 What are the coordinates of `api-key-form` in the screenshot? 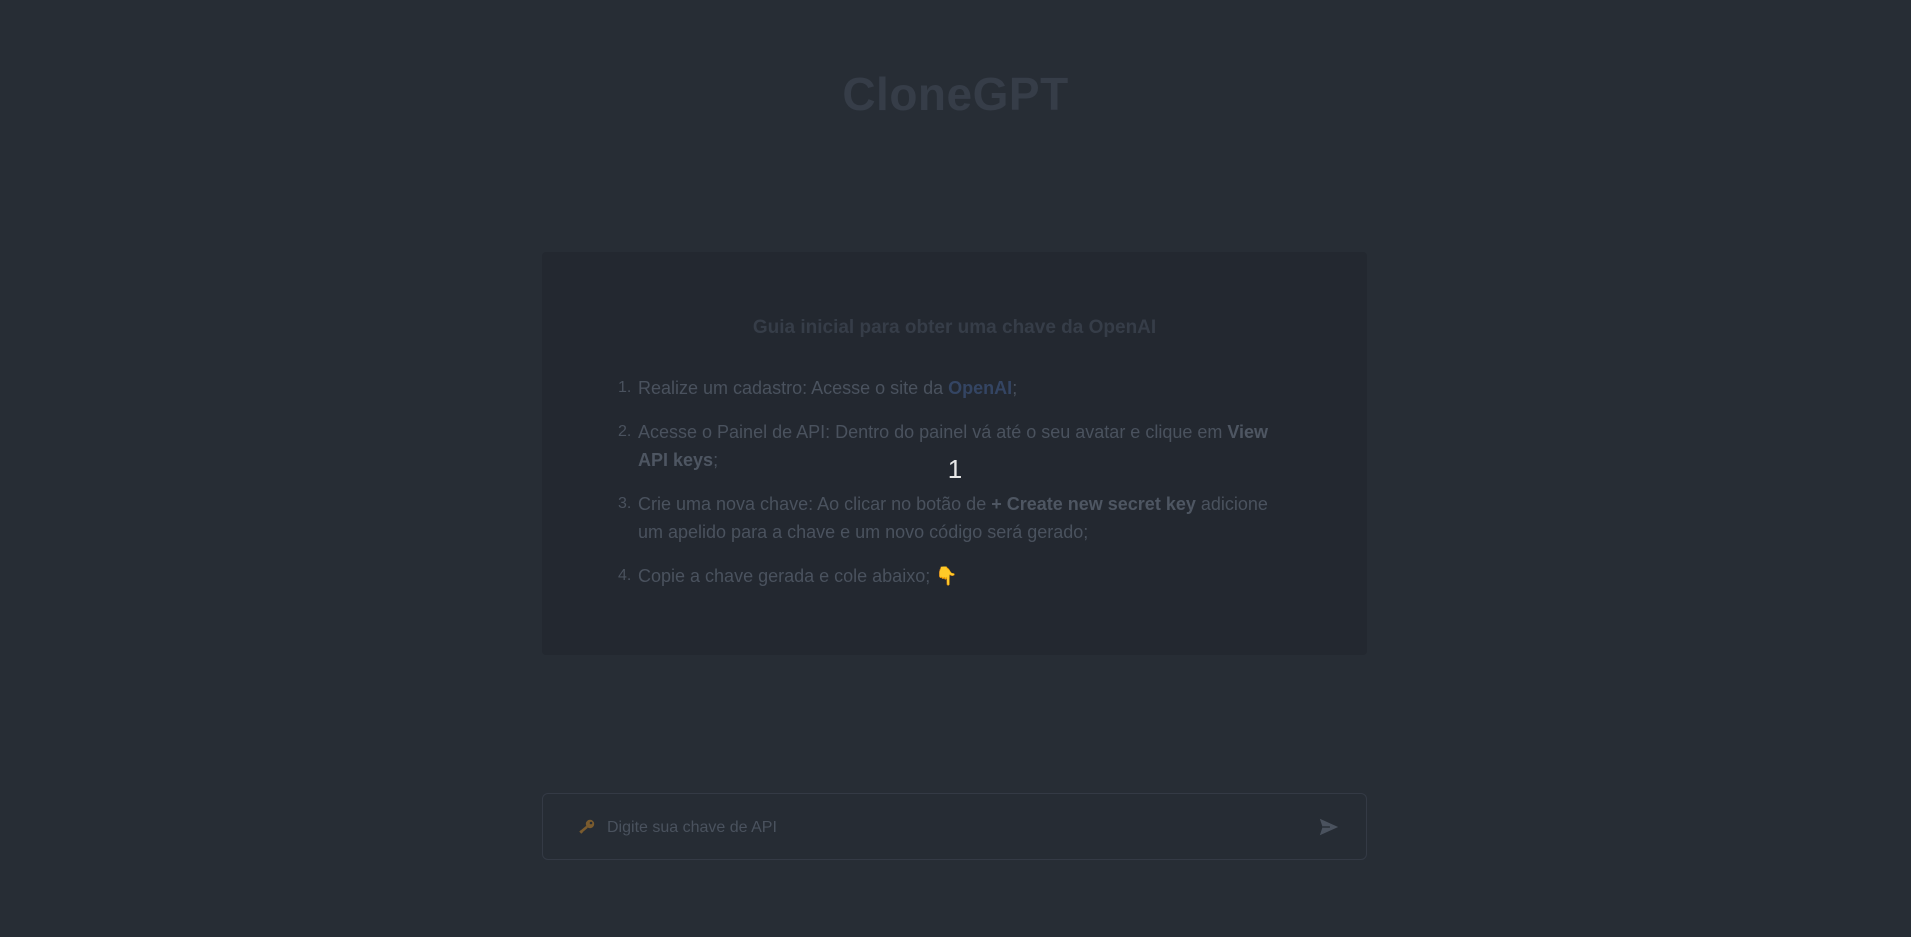 It's located at (954, 826).